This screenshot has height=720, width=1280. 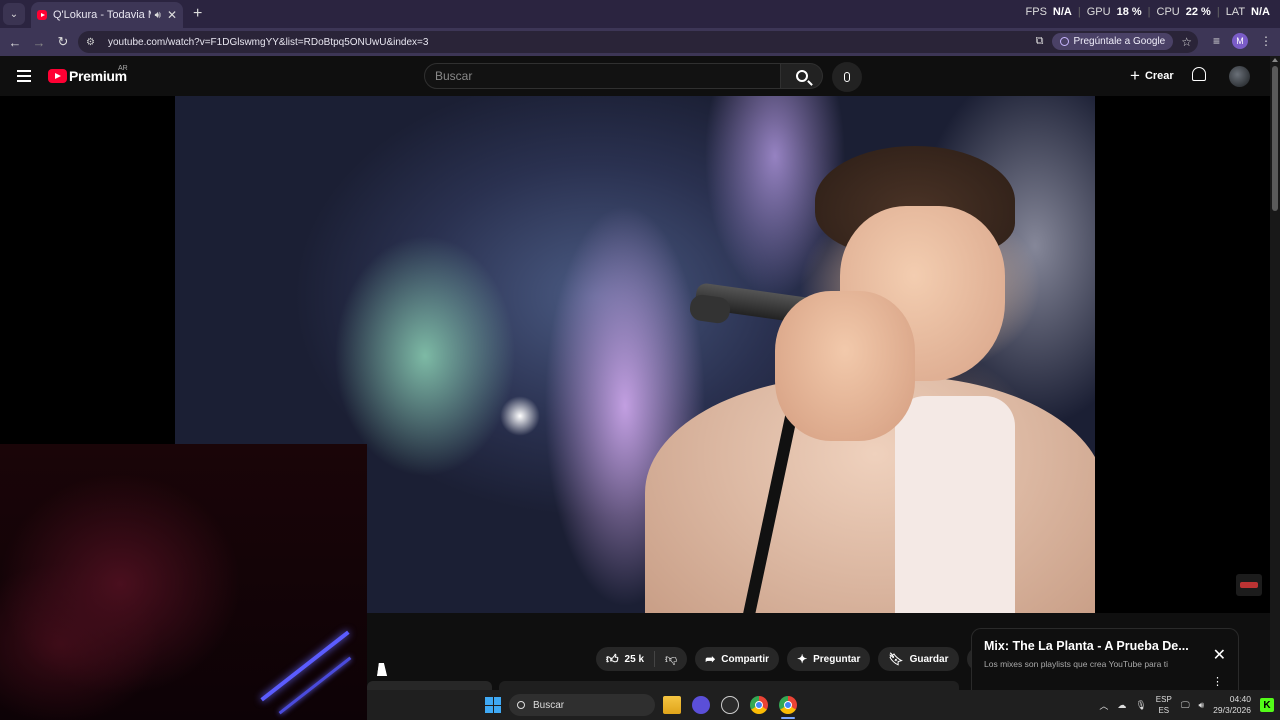 I want to click on tab-active: Q'Lokura - Todavia Me Quiere 🔊︎ ✕, so click(x=107, y=15).